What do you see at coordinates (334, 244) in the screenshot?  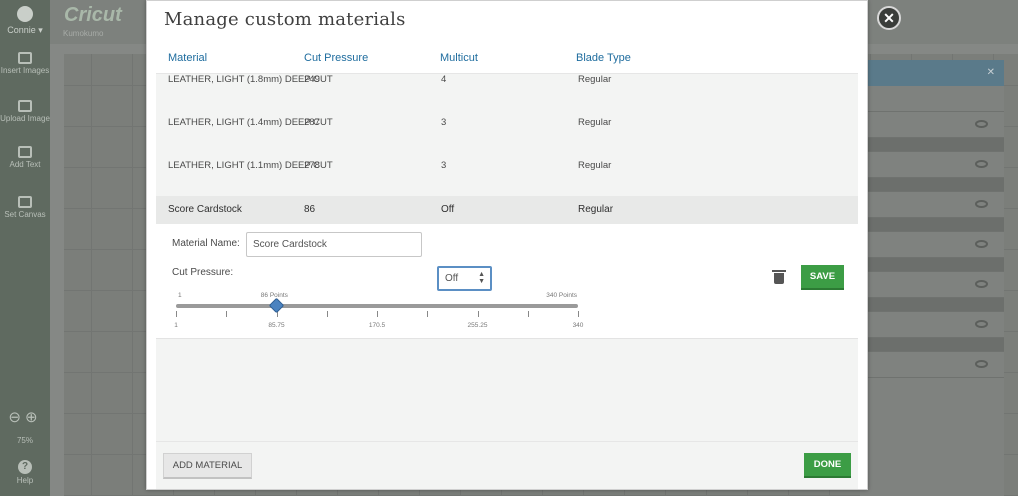 I see `material-name-input` at bounding box center [334, 244].